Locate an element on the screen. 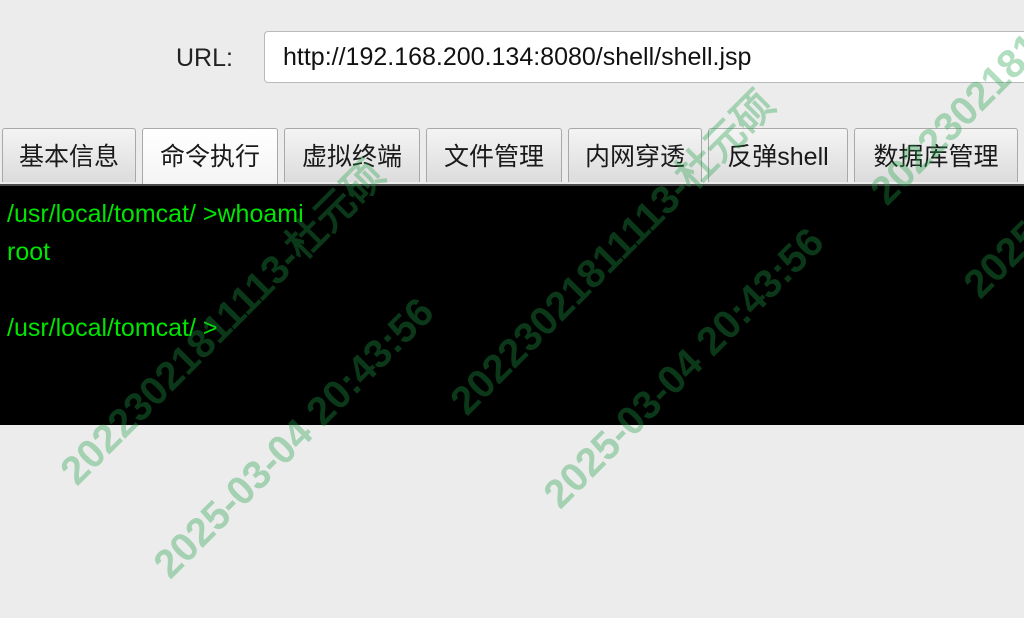  tab-intranet-tunnel: 内网穿透 is located at coordinates (635, 155).